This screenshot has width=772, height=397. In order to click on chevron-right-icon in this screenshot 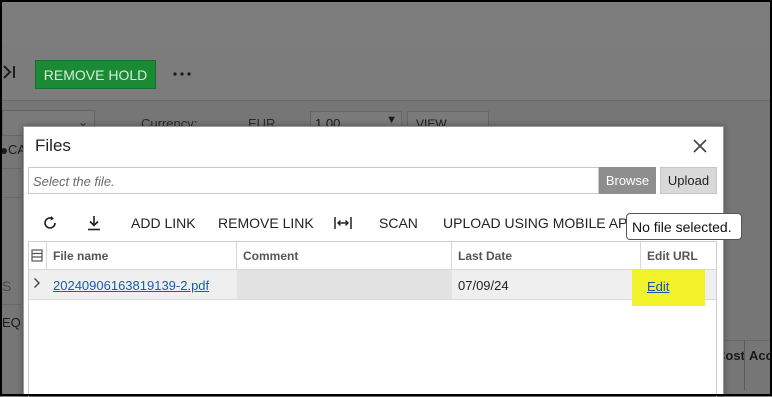, I will do `click(38, 284)`.